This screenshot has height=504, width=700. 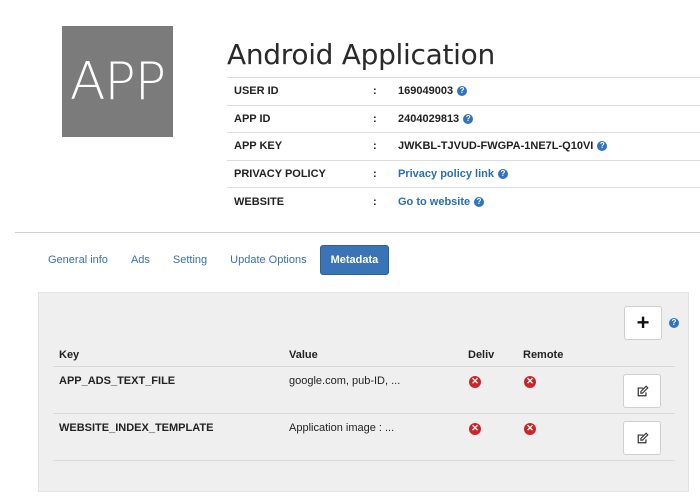 What do you see at coordinates (543, 354) in the screenshot?
I see `column-header-remote: Remote` at bounding box center [543, 354].